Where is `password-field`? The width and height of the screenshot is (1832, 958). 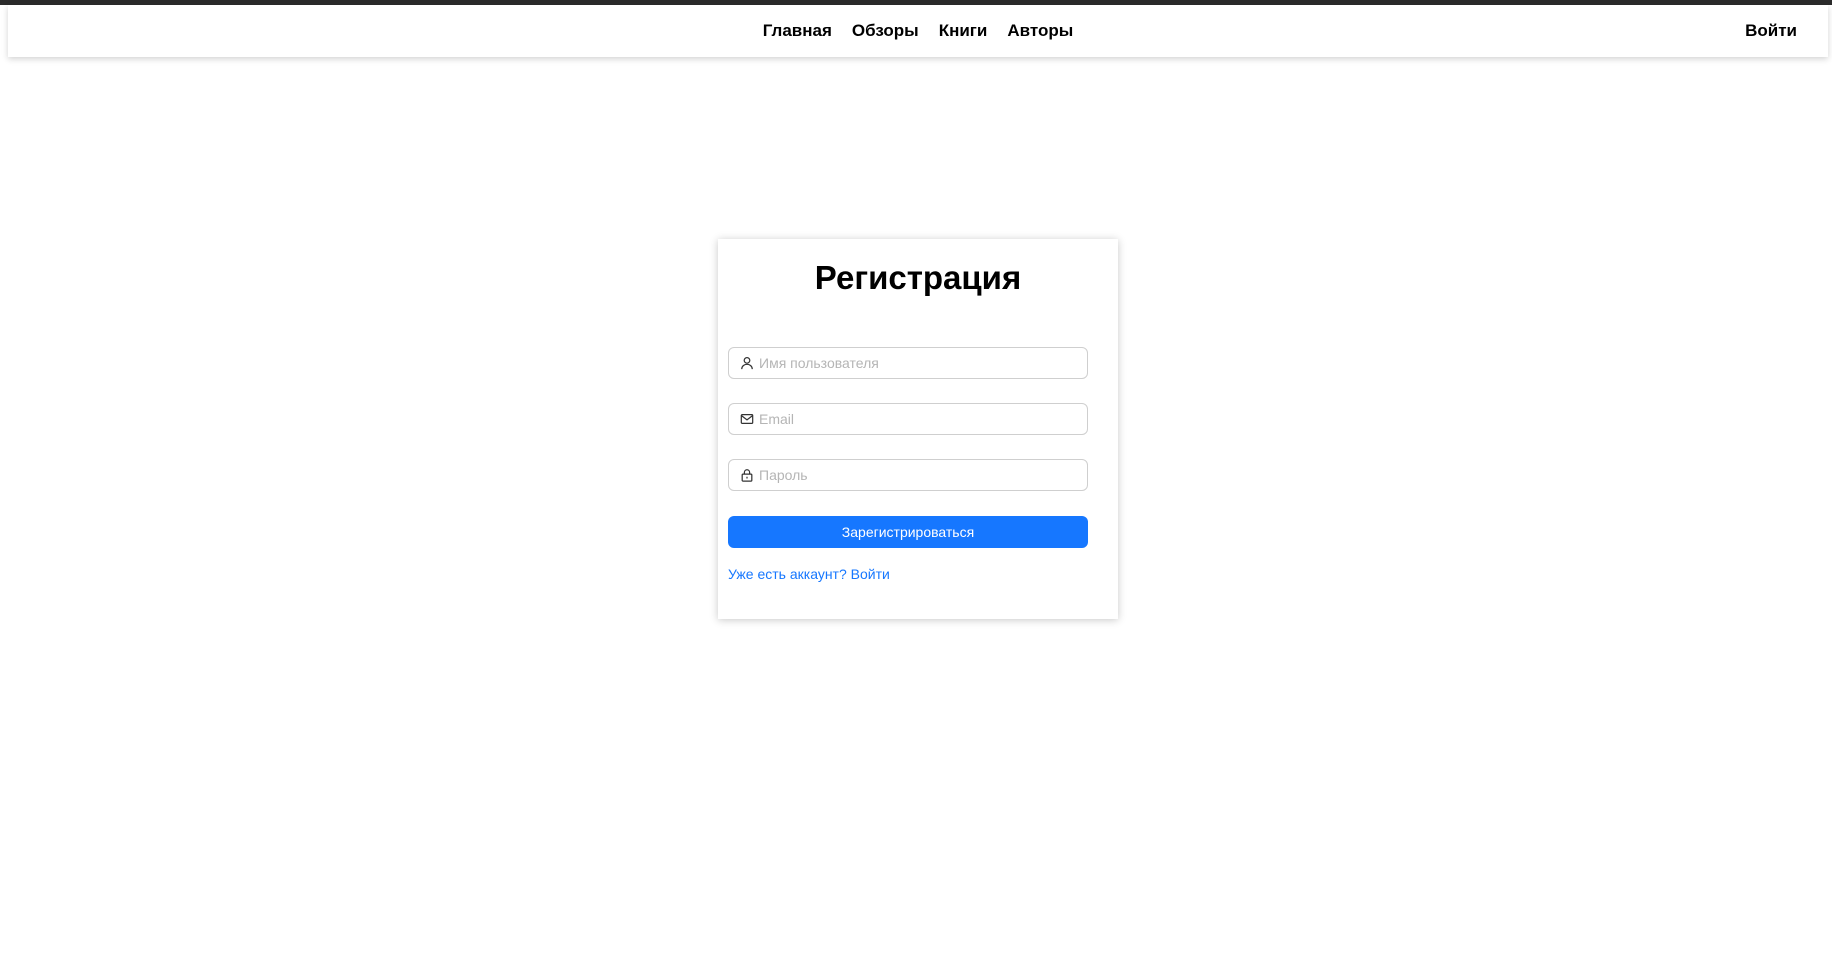
password-field is located at coordinates (908, 475).